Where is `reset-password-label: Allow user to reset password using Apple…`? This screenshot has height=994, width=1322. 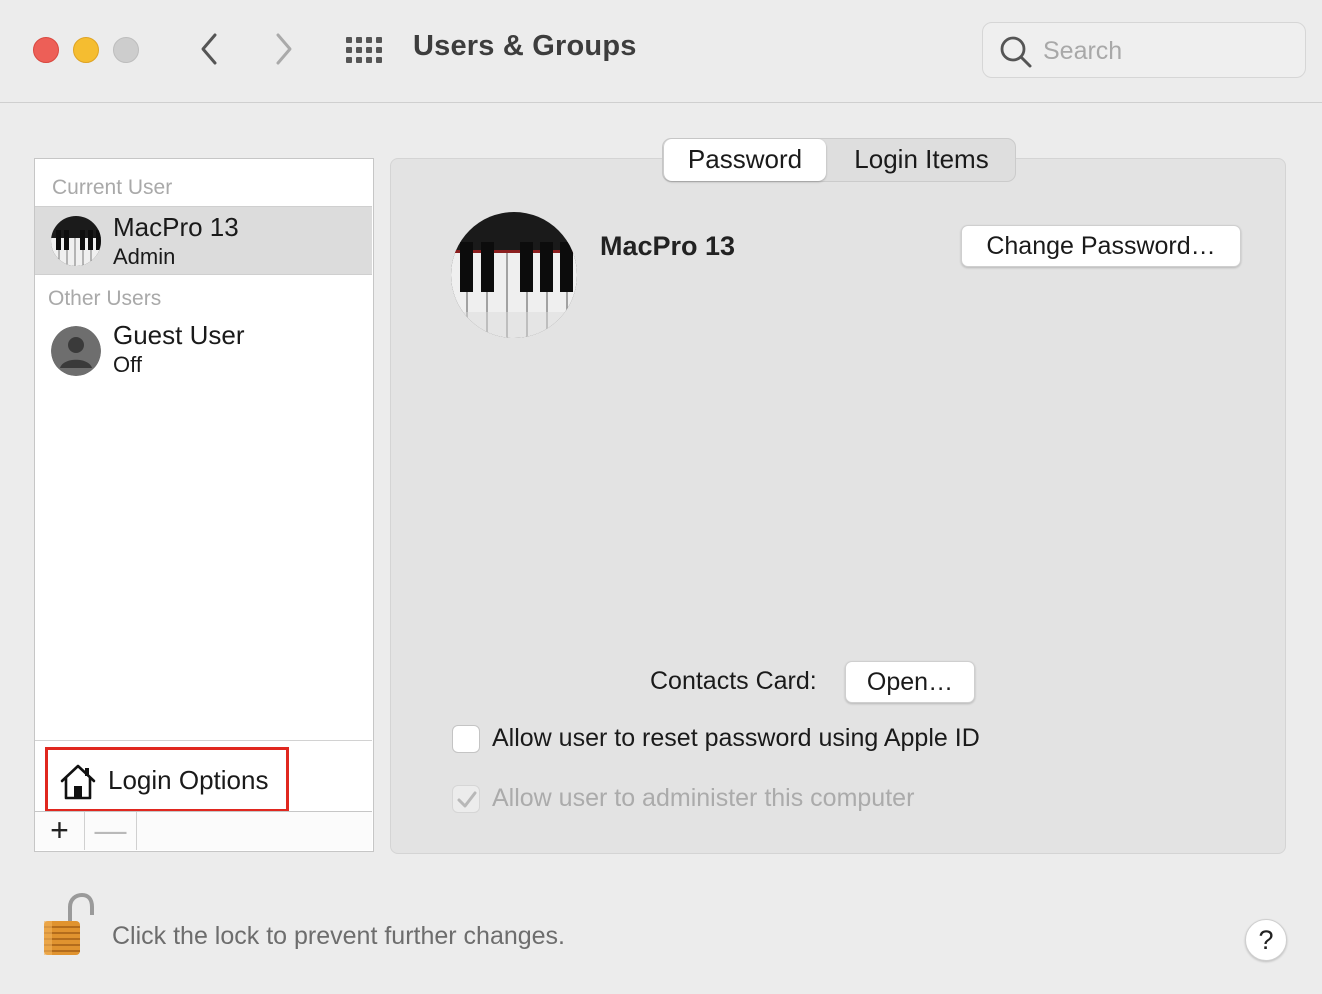
reset-password-label: Allow user to reset password using Apple… is located at coordinates (736, 738).